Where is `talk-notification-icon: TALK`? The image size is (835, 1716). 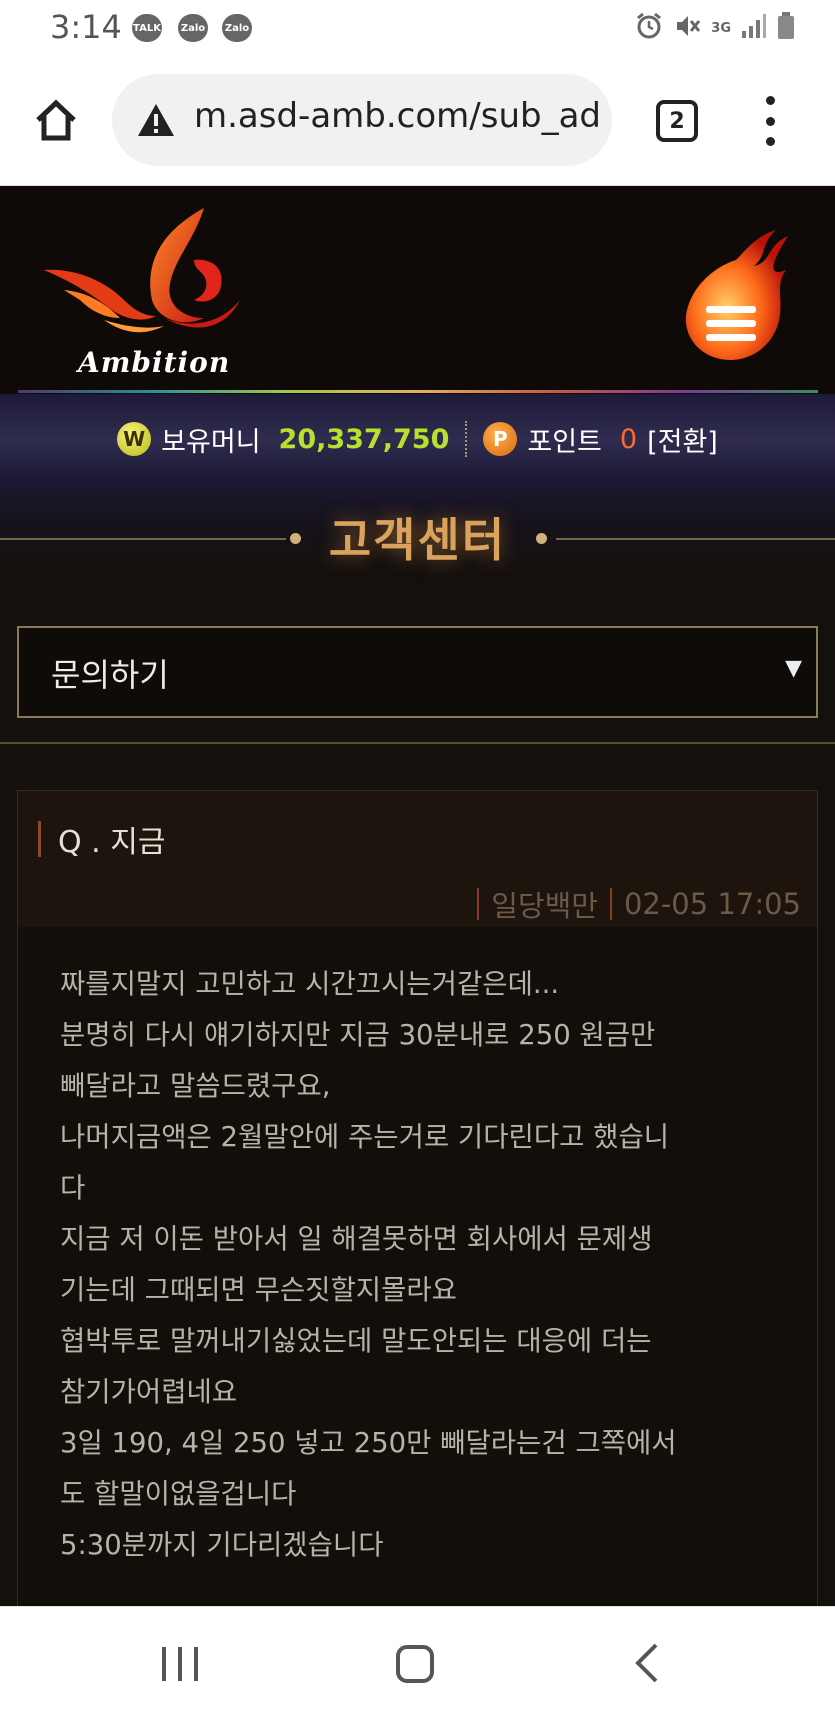 talk-notification-icon: TALK is located at coordinates (147, 28).